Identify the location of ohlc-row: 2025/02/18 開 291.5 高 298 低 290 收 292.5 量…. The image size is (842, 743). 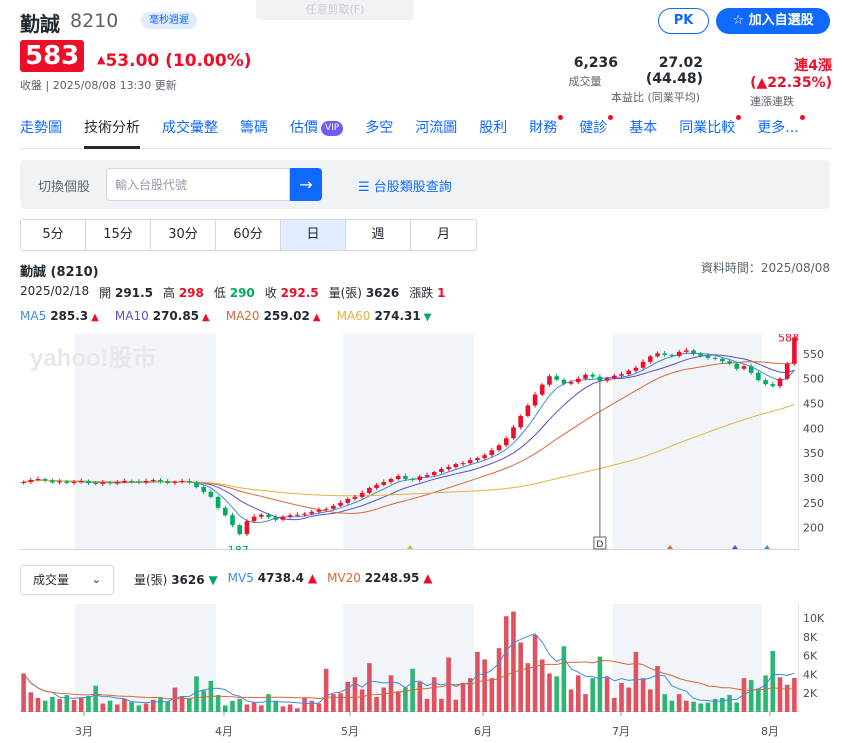
(232, 292).